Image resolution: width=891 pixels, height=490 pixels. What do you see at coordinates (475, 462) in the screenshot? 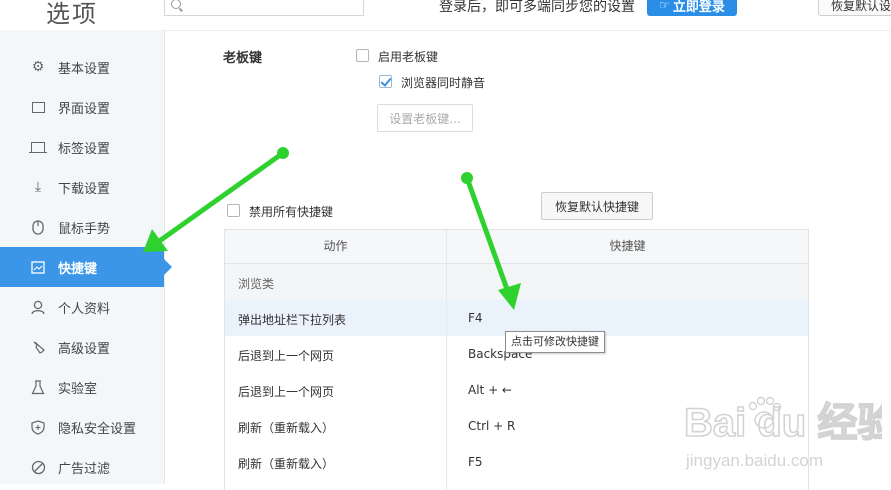
I see `shortcut-cell: F5` at bounding box center [475, 462].